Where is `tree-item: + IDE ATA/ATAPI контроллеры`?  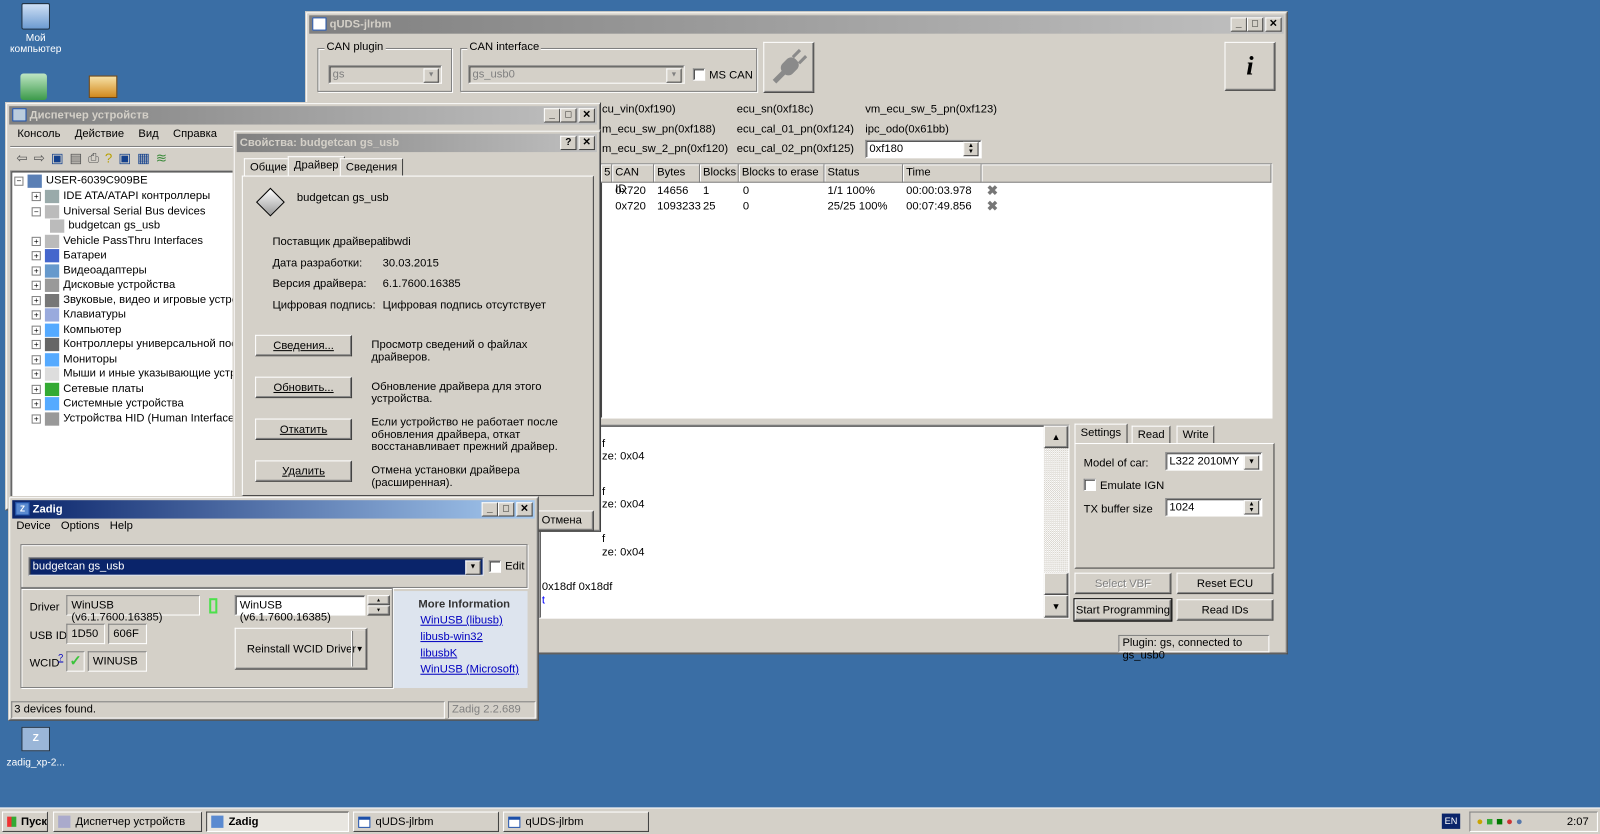 tree-item: + IDE ATA/ATAPI контроллеры is located at coordinates (120, 196).